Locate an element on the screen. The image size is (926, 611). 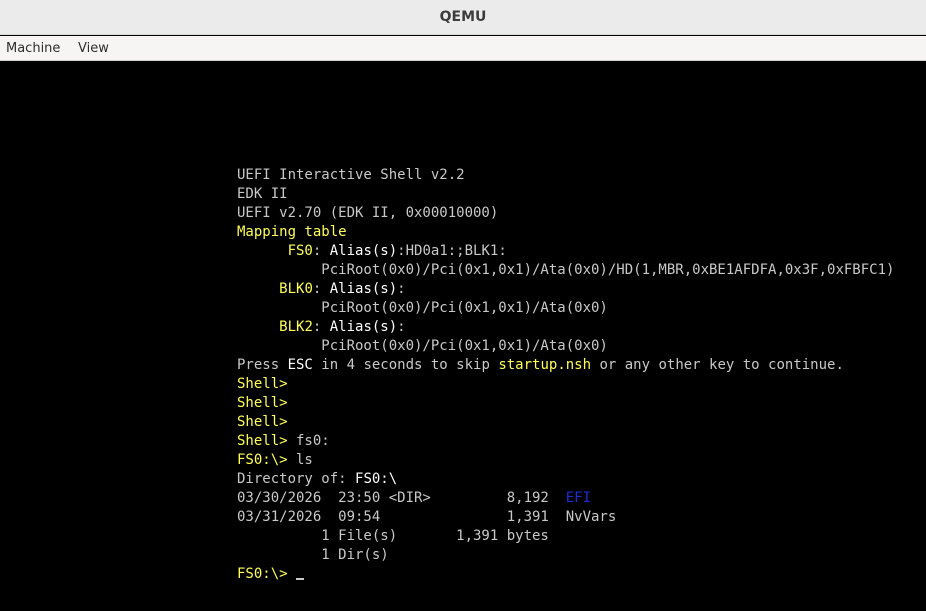
console-text: BLK2 is located at coordinates (296, 327).